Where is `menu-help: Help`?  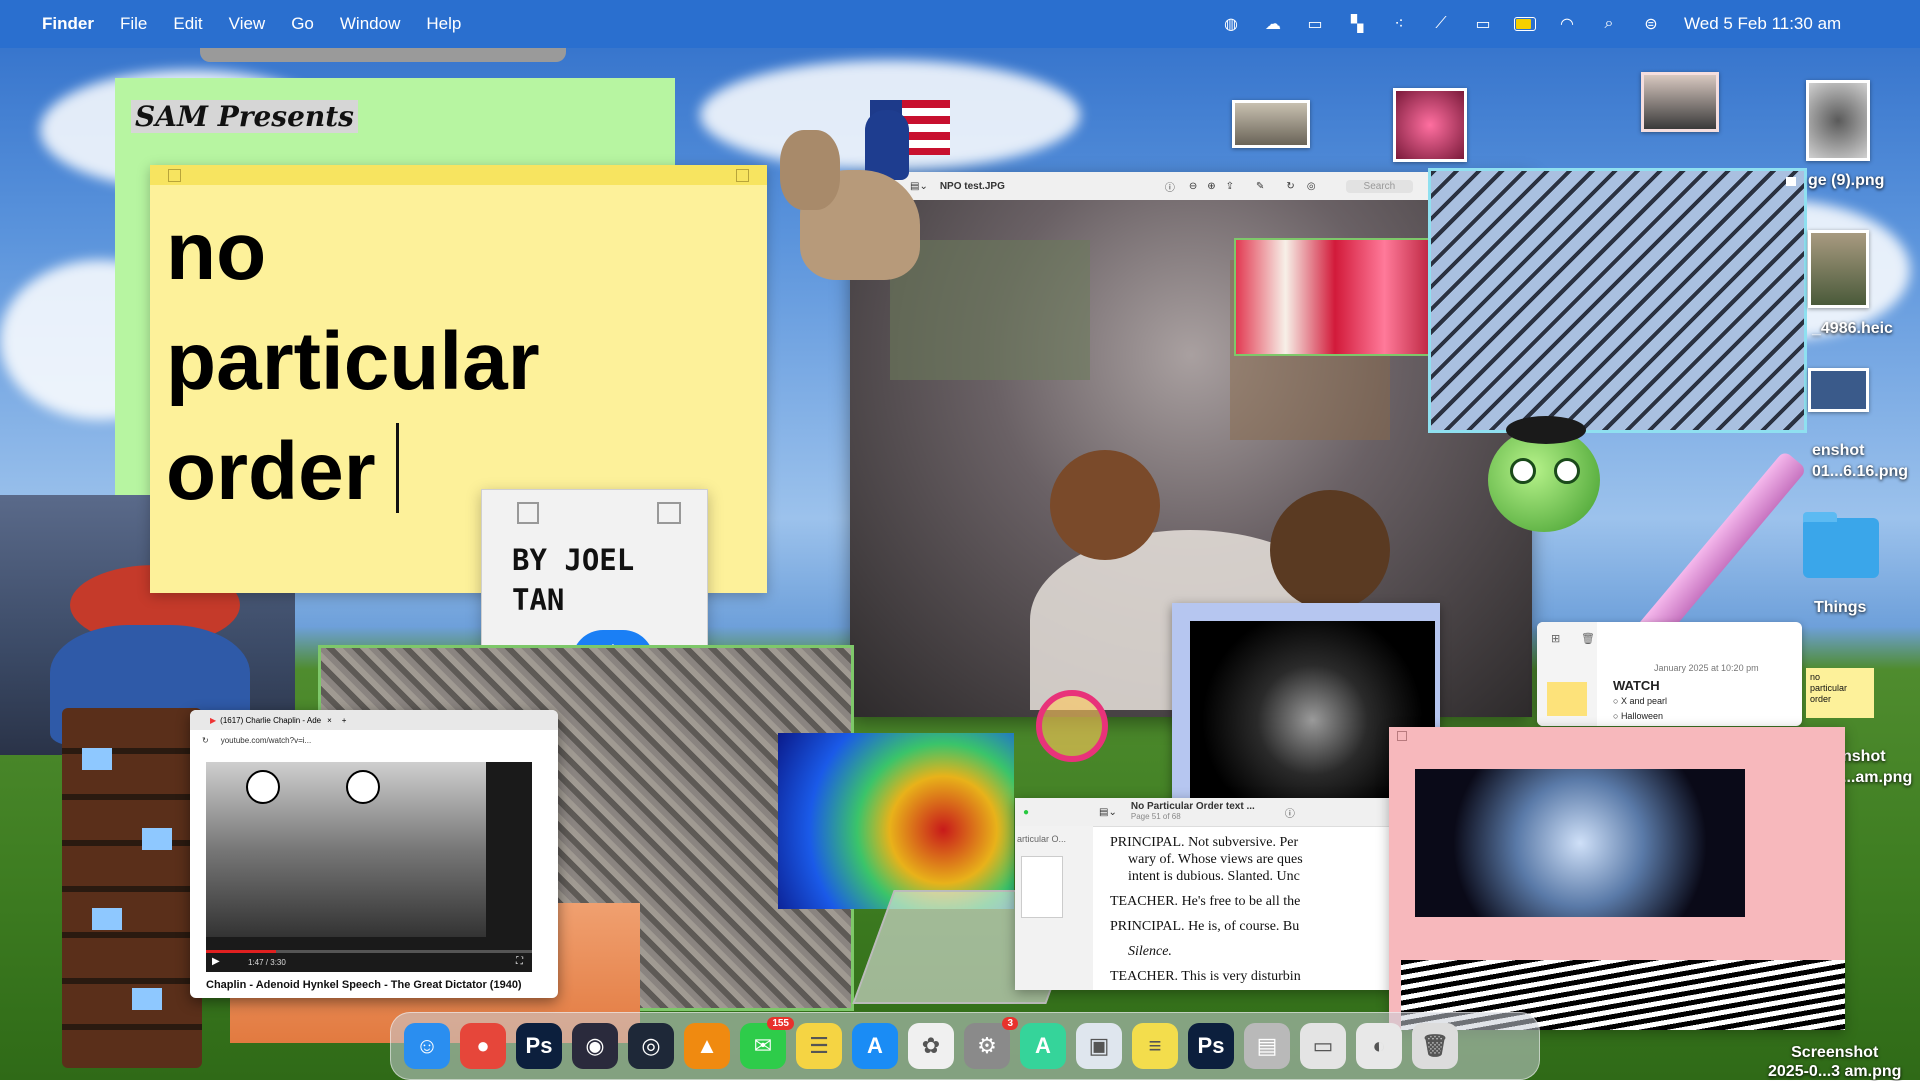
menu-help: Help is located at coordinates (443, 24).